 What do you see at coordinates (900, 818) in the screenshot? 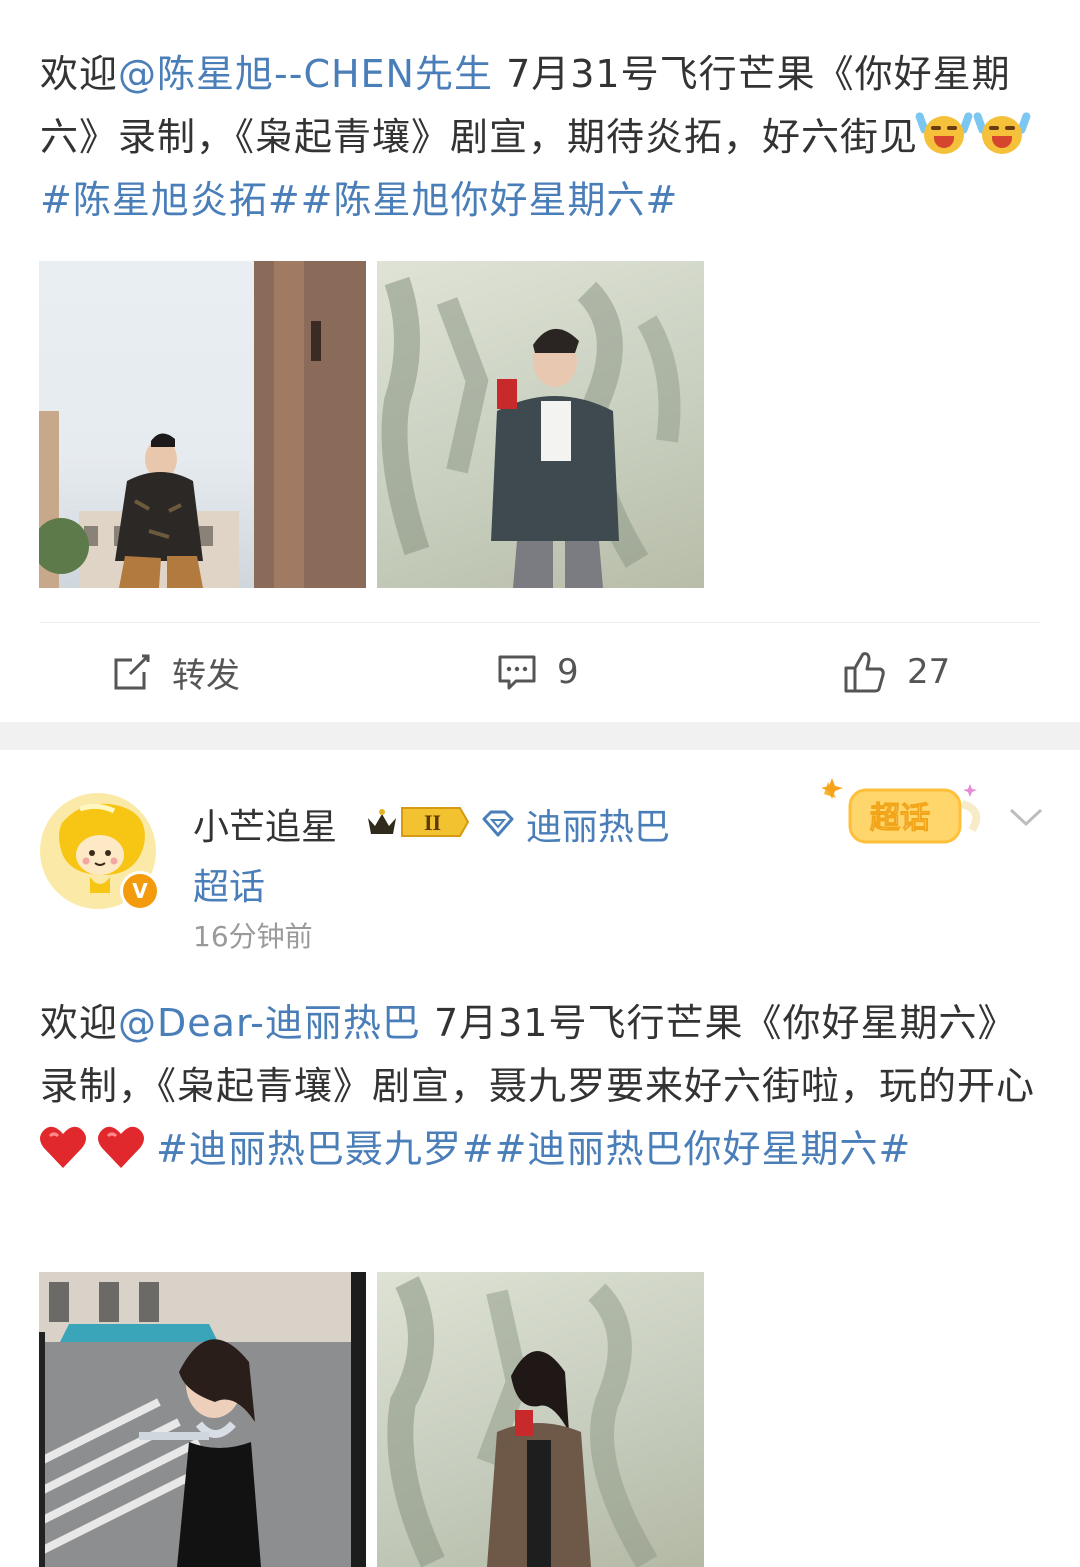
I see `super-topic-badge-text: 超话` at bounding box center [900, 818].